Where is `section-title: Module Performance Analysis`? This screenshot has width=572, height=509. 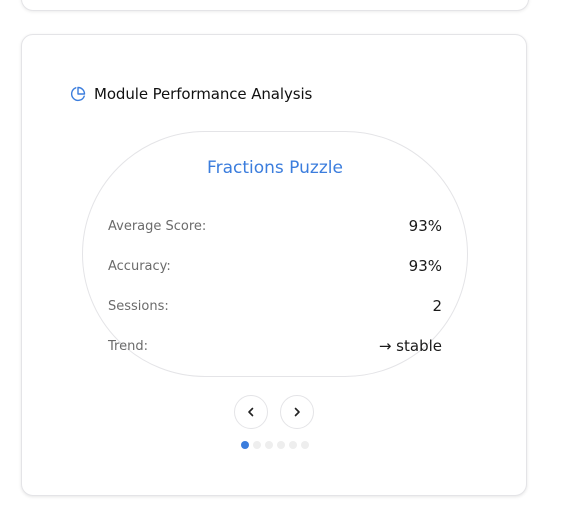 section-title: Module Performance Analysis is located at coordinates (203, 94).